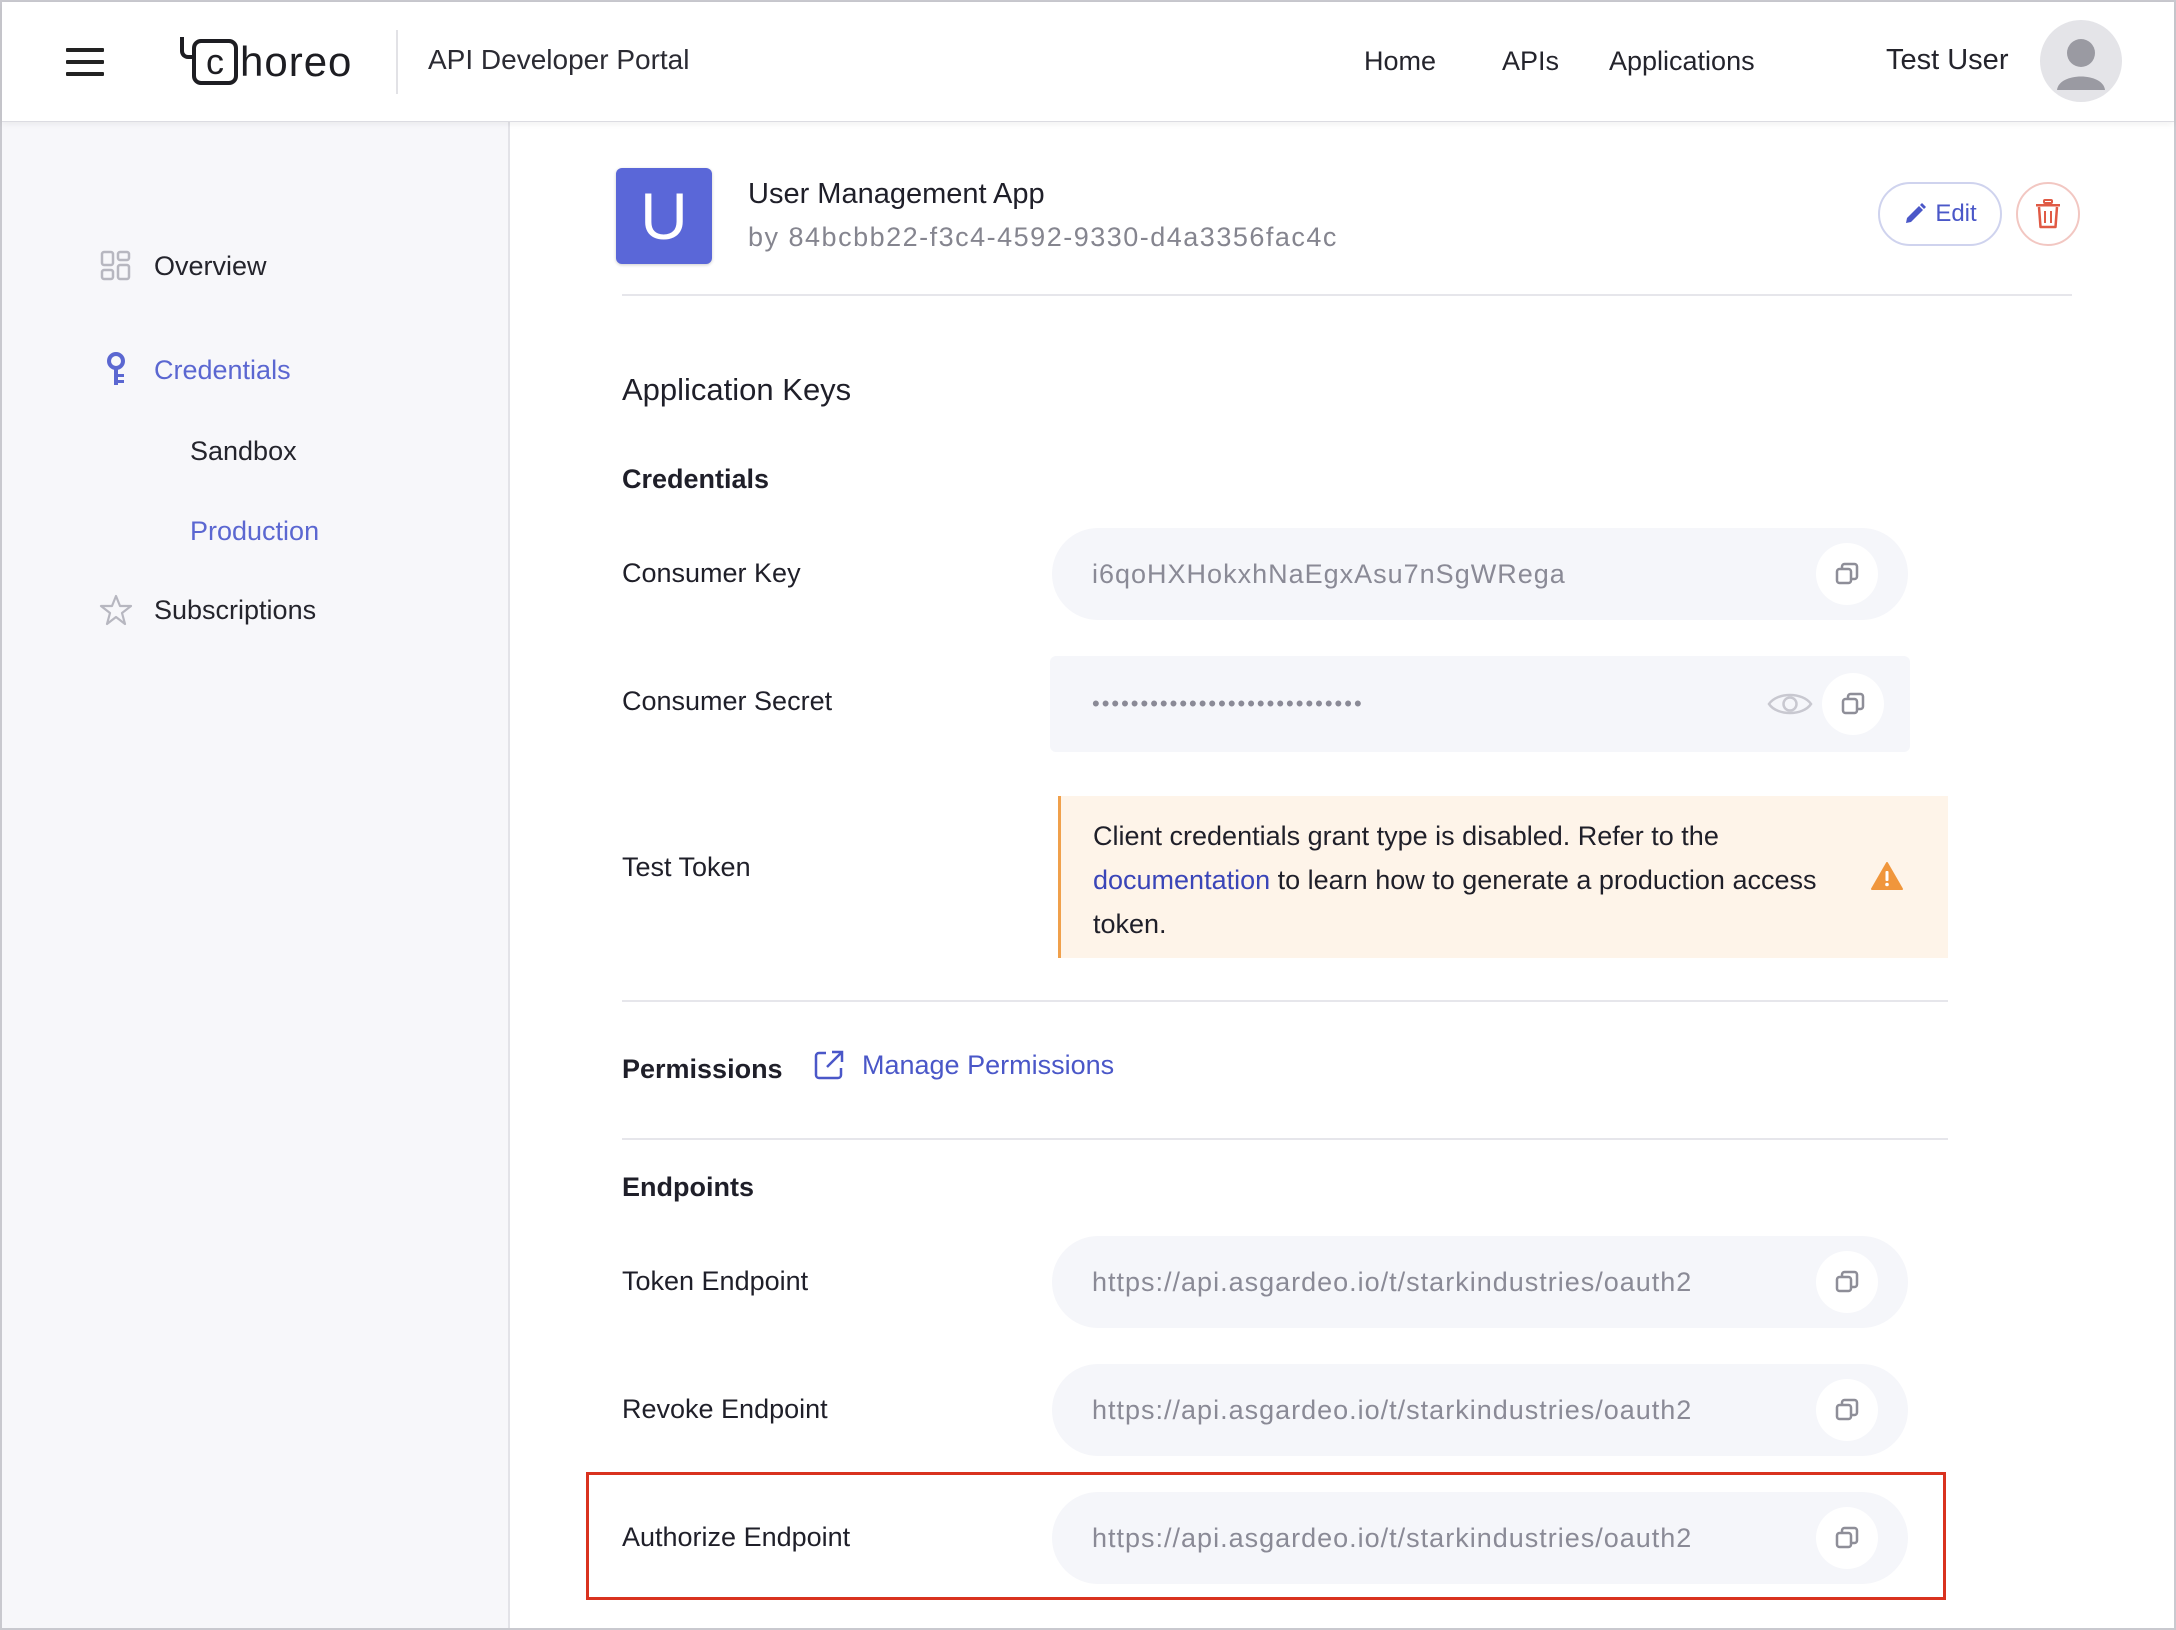 The image size is (2176, 1630). What do you see at coordinates (711, 573) in the screenshot?
I see `consumer-key-label: Consumer Key` at bounding box center [711, 573].